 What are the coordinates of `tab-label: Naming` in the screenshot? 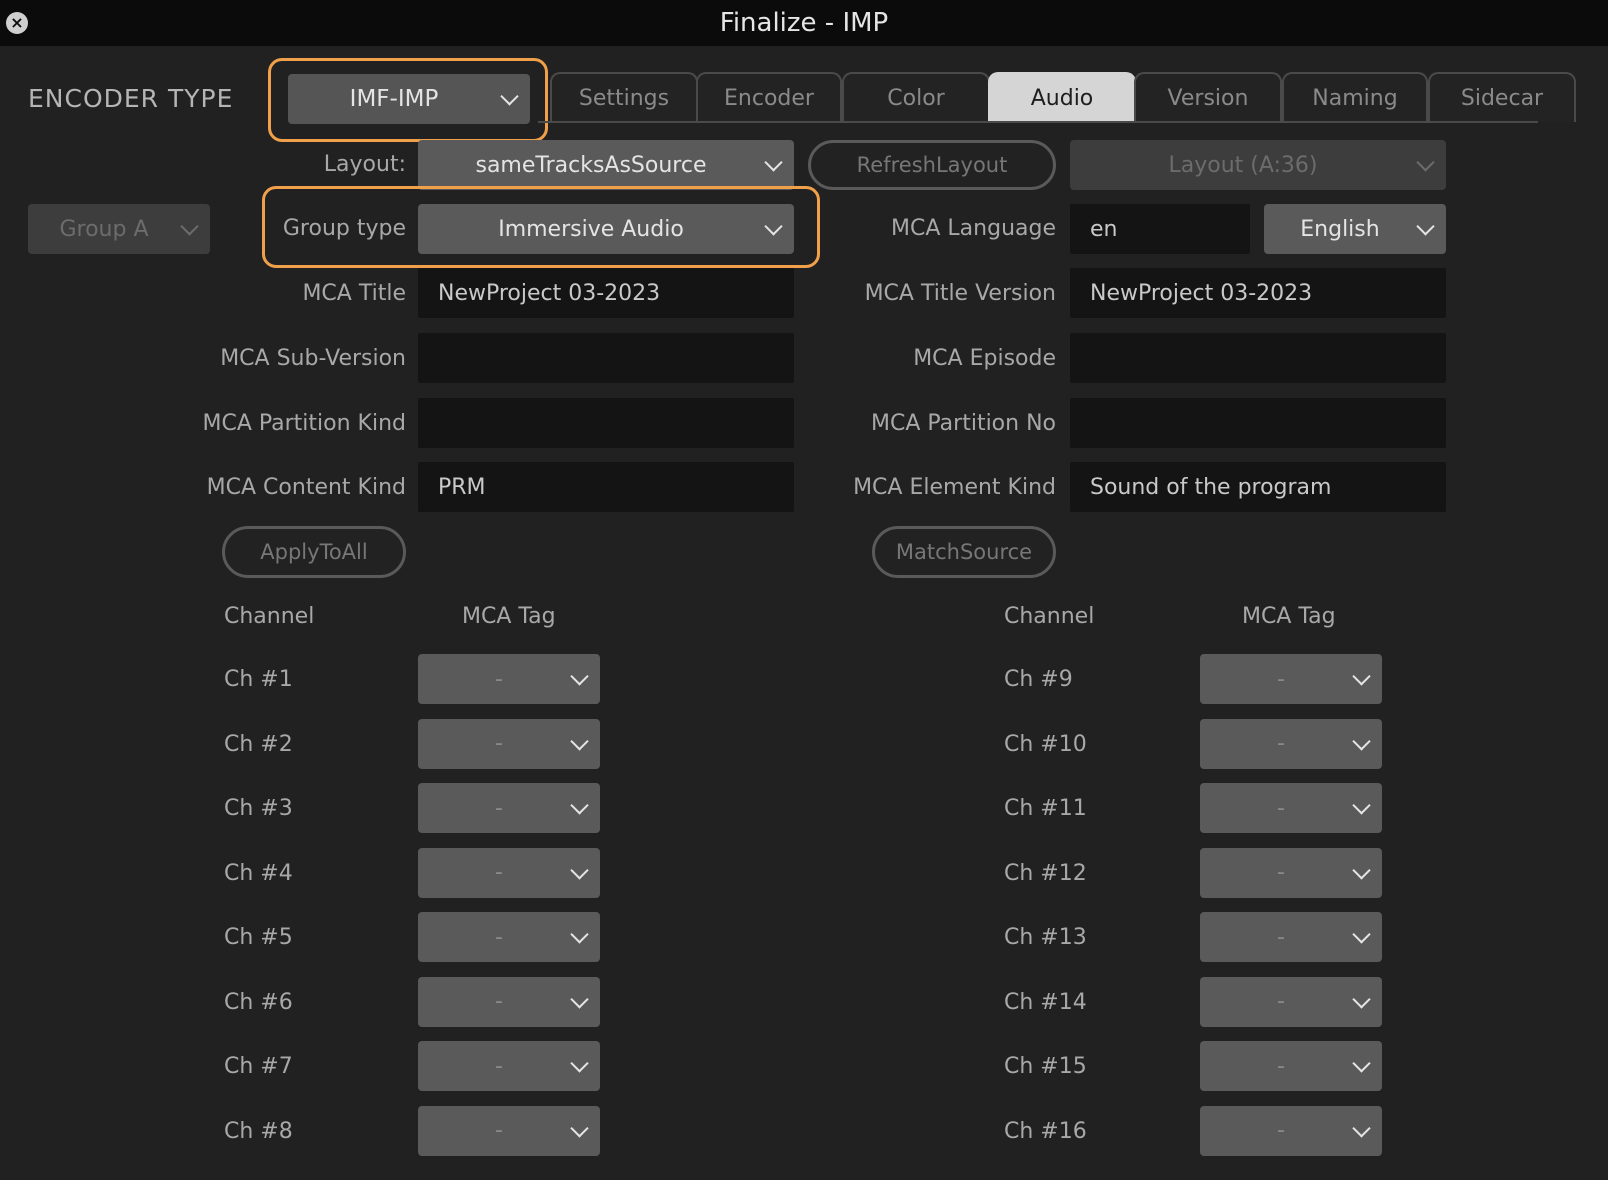 It's located at (1355, 98).